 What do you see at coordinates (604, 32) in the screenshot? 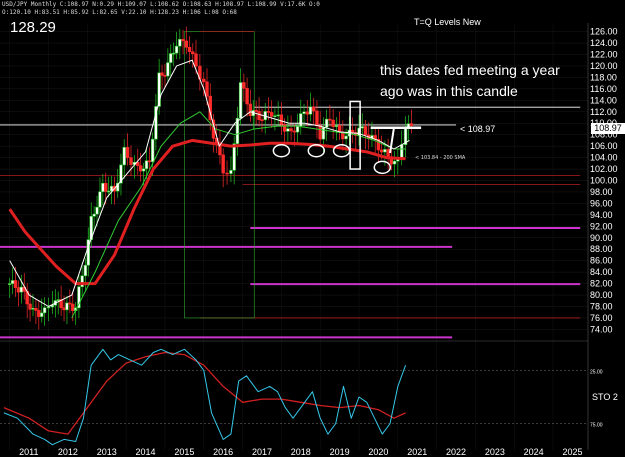
I see `y-tick-label: 126.00` at bounding box center [604, 32].